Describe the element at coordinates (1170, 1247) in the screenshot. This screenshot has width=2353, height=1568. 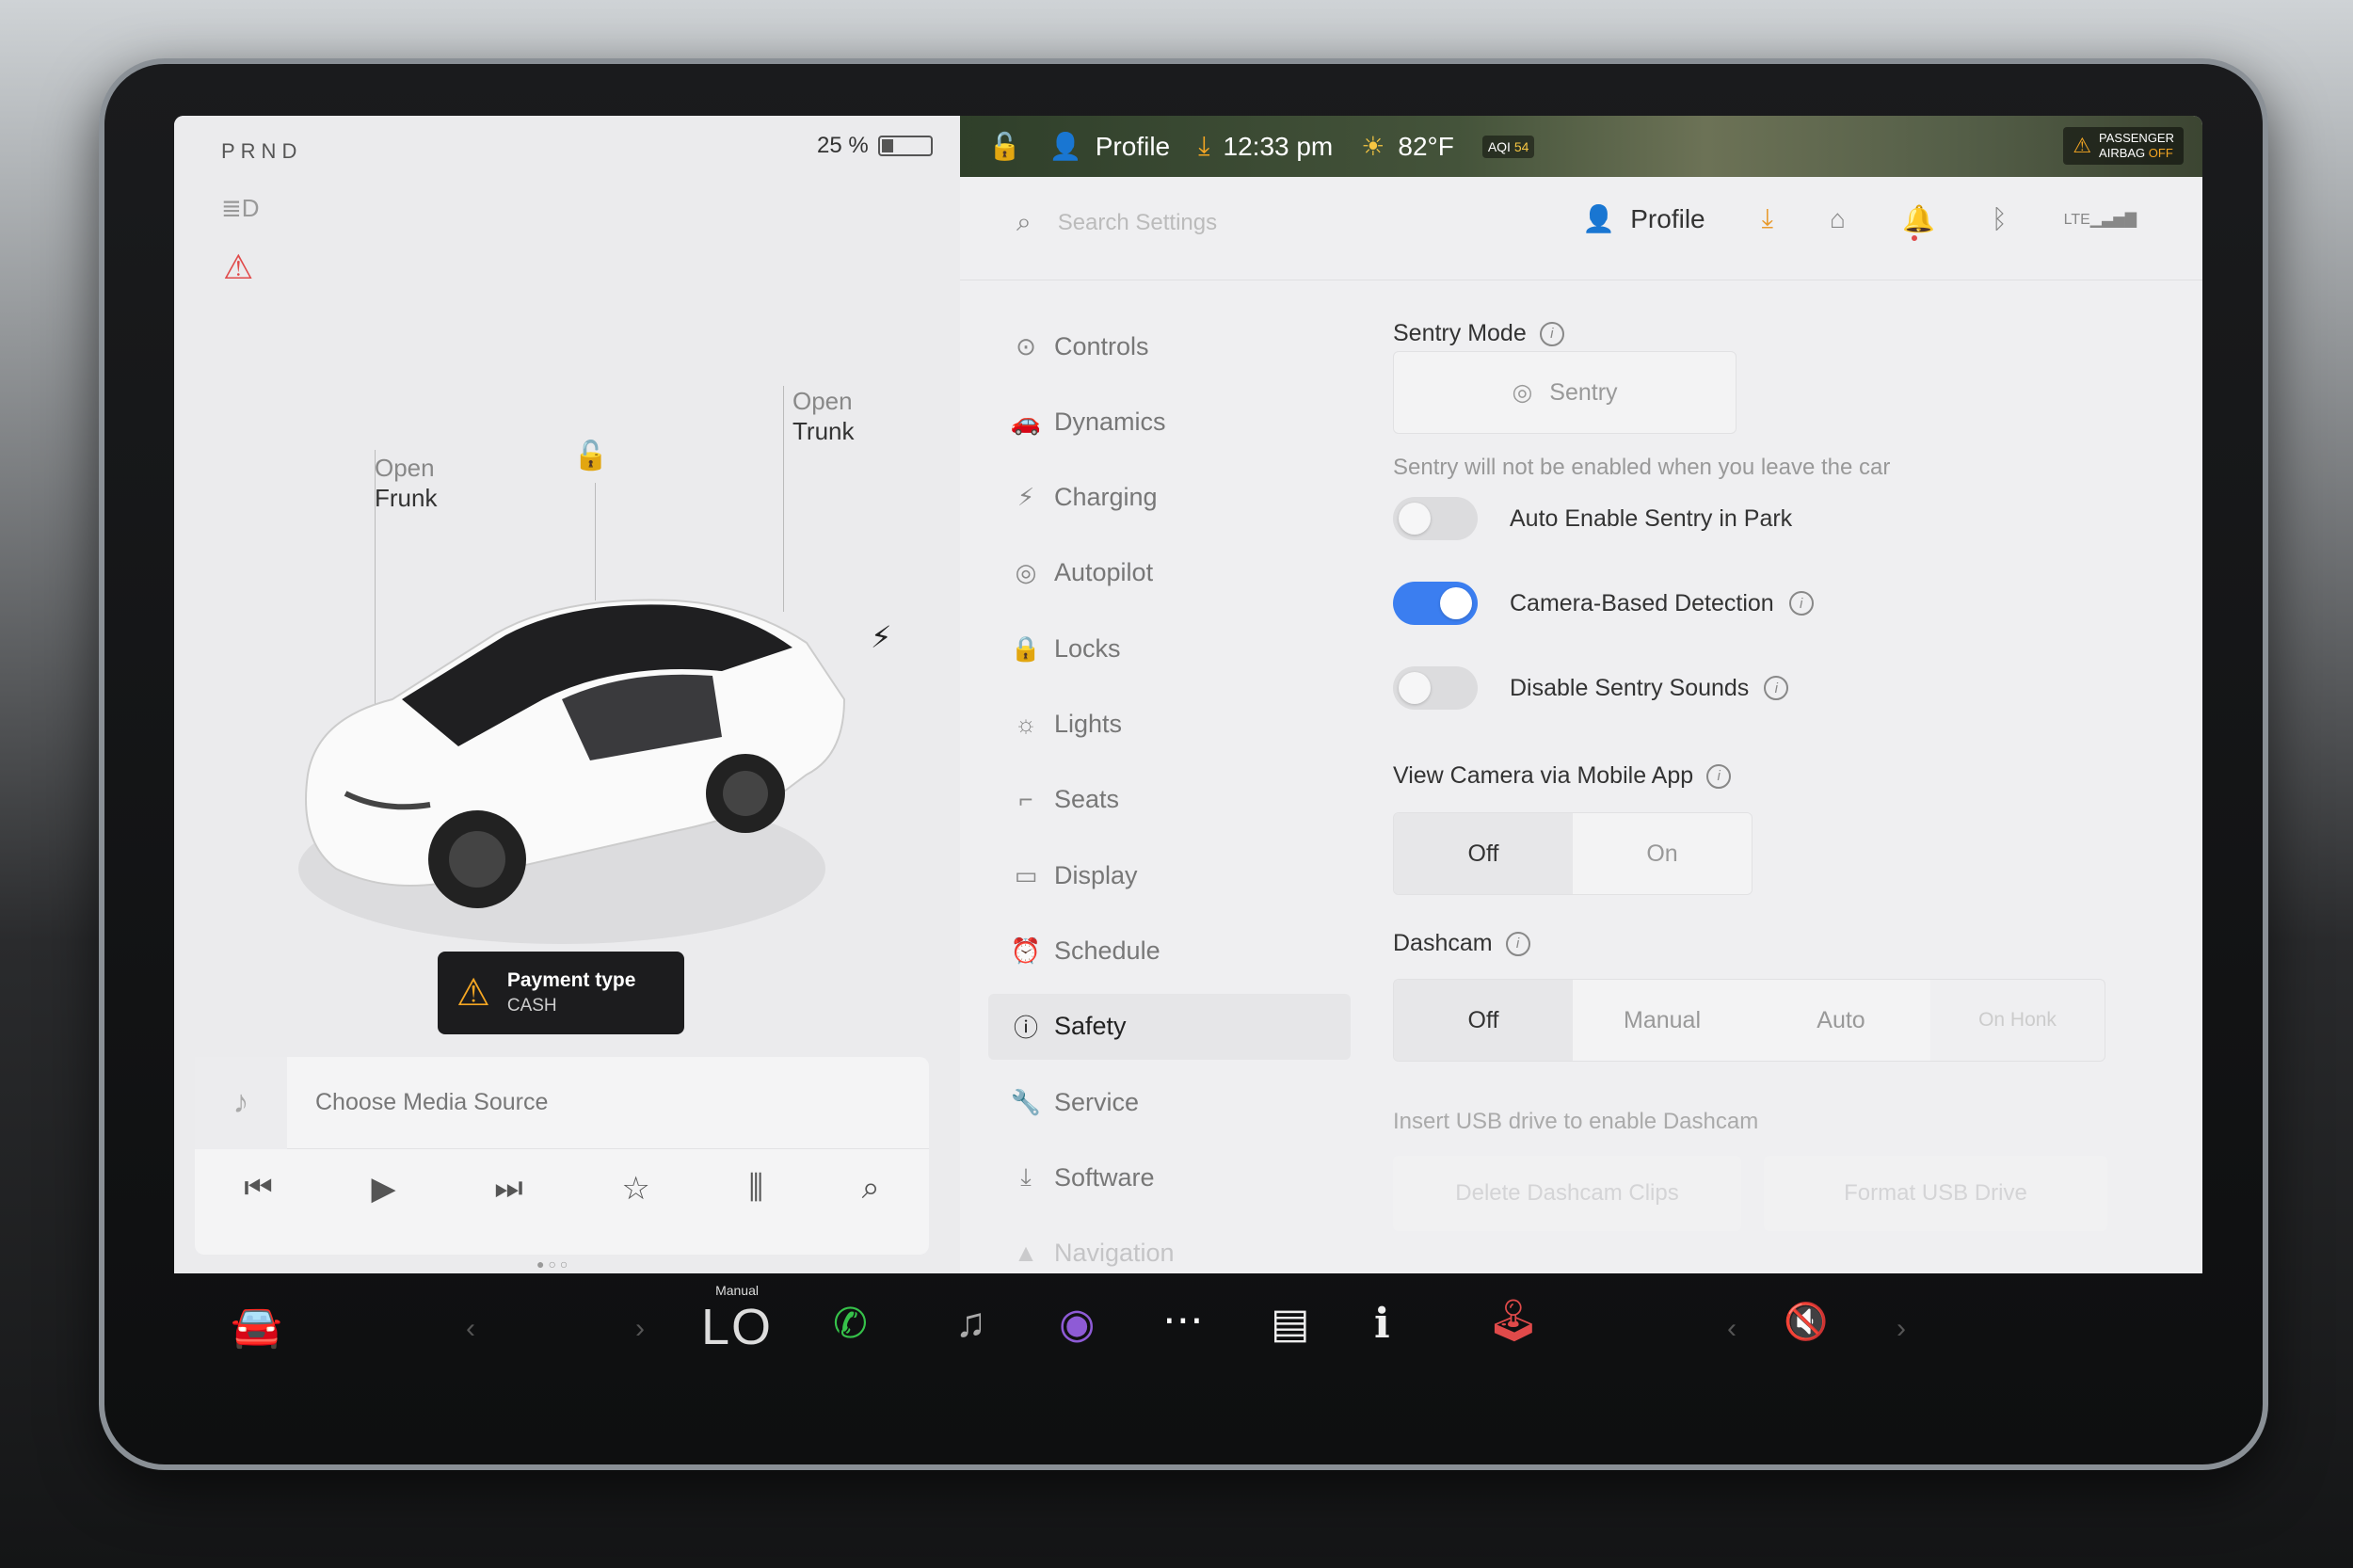
I see `nav-item-navigation: ▲ Navigation` at that location.